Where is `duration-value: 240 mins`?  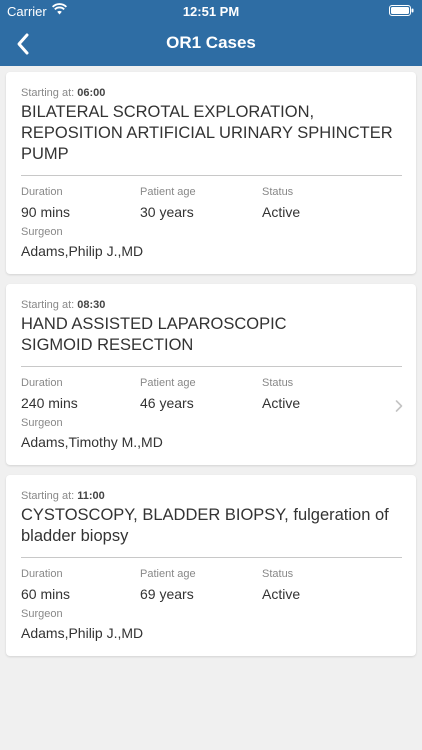 duration-value: 240 mins is located at coordinates (49, 403).